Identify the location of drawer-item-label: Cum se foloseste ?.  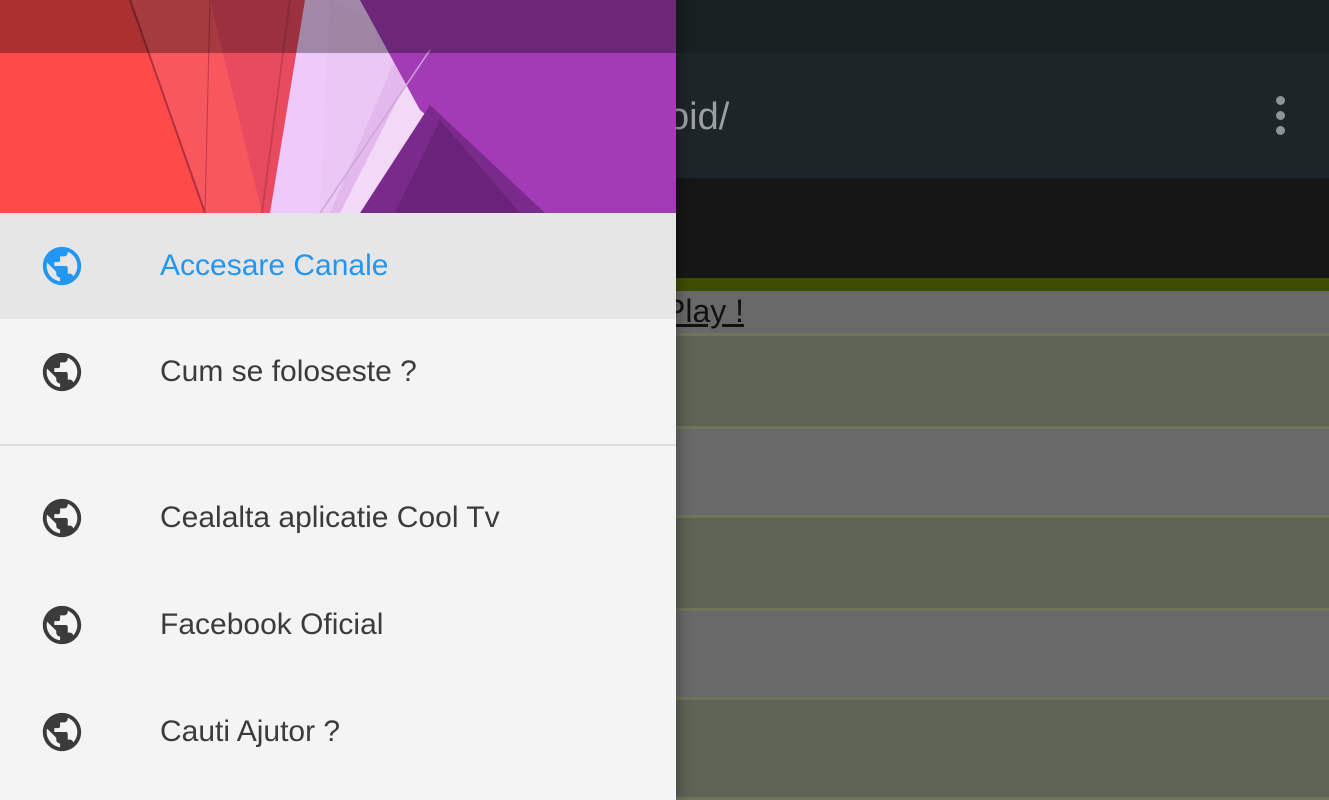
(288, 371).